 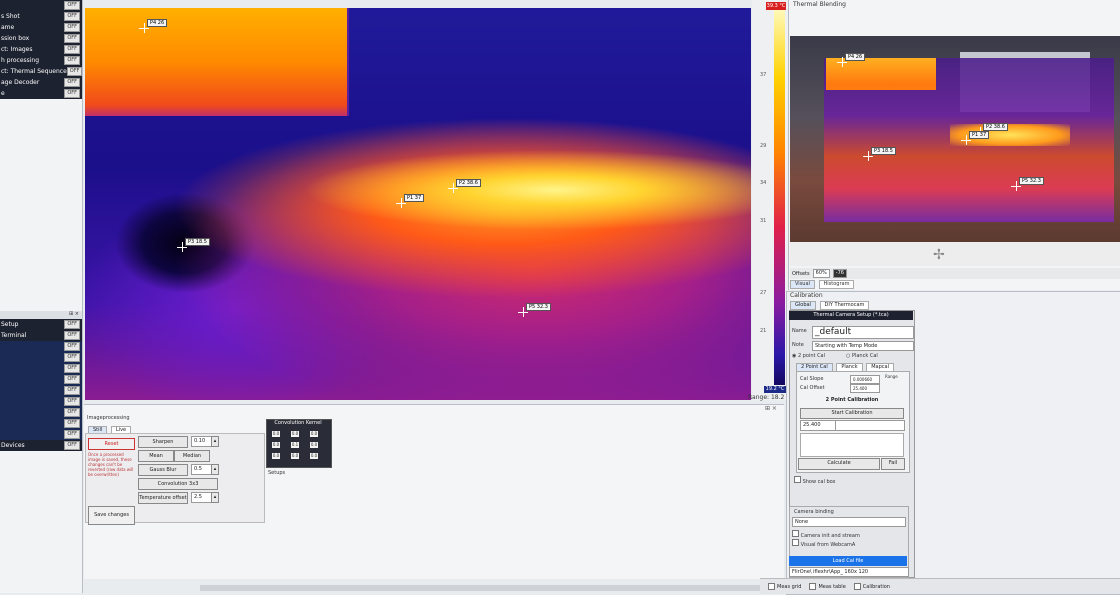 What do you see at coordinates (803, 305) in the screenshot?
I see `tab-global: Global` at bounding box center [803, 305].